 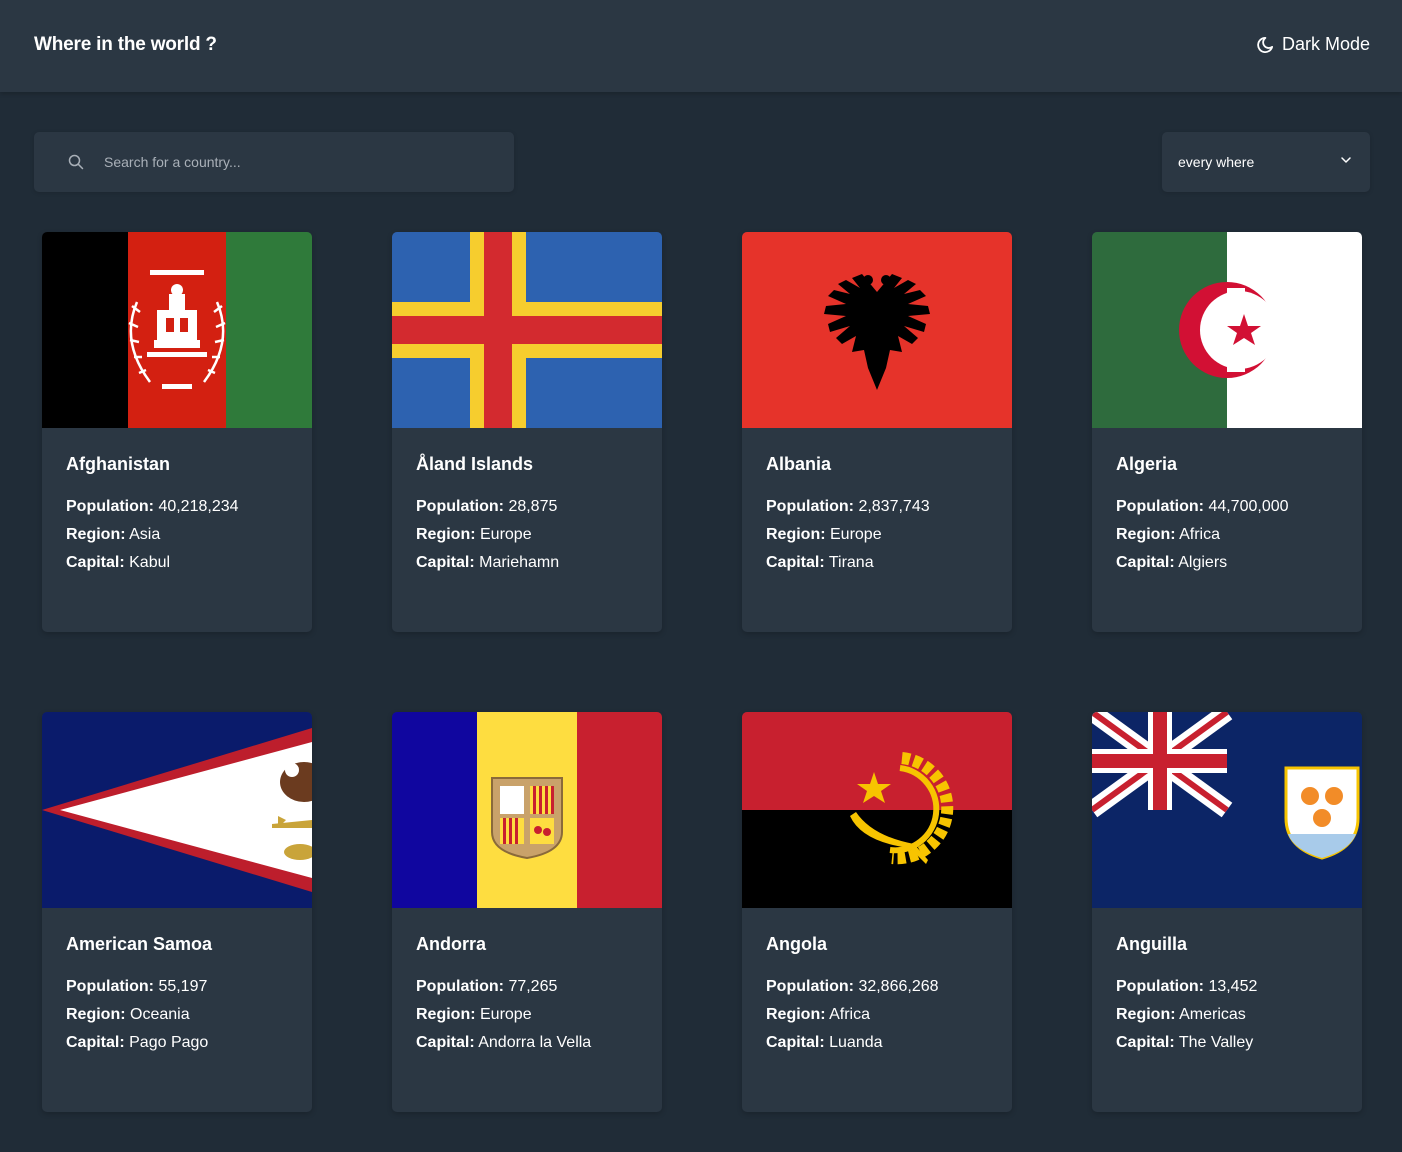 I want to click on region-row: Region: Oceania, so click(x=177, y=1015).